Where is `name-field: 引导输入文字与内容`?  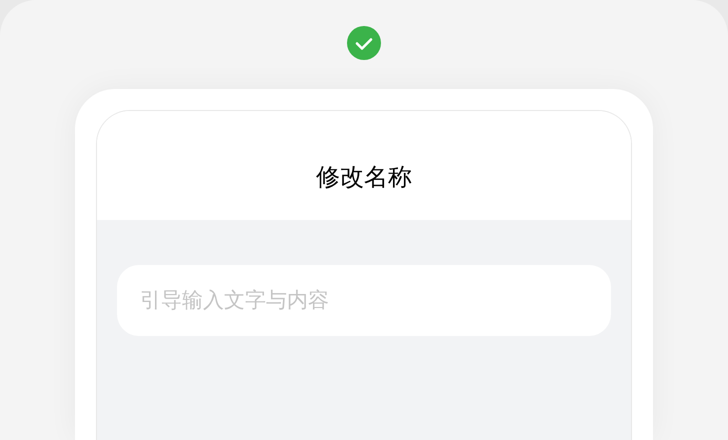
name-field: 引导输入文字与内容 is located at coordinates (364, 300).